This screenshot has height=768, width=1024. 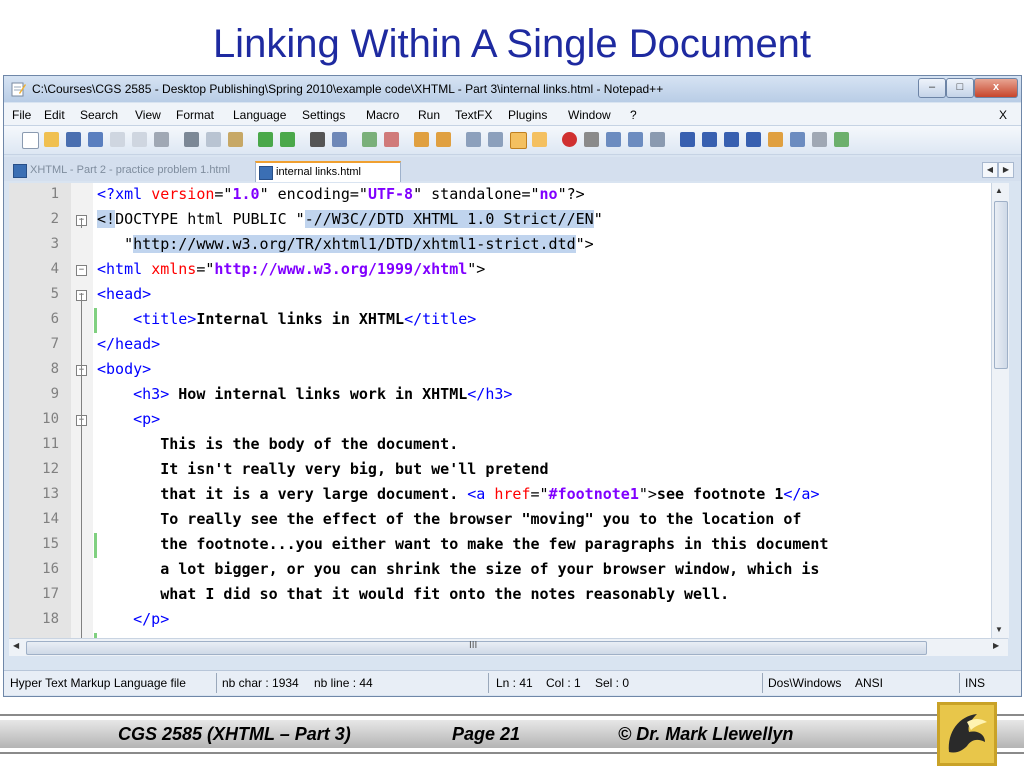 I want to click on scroll-down-icon: ▼, so click(x=999, y=629).